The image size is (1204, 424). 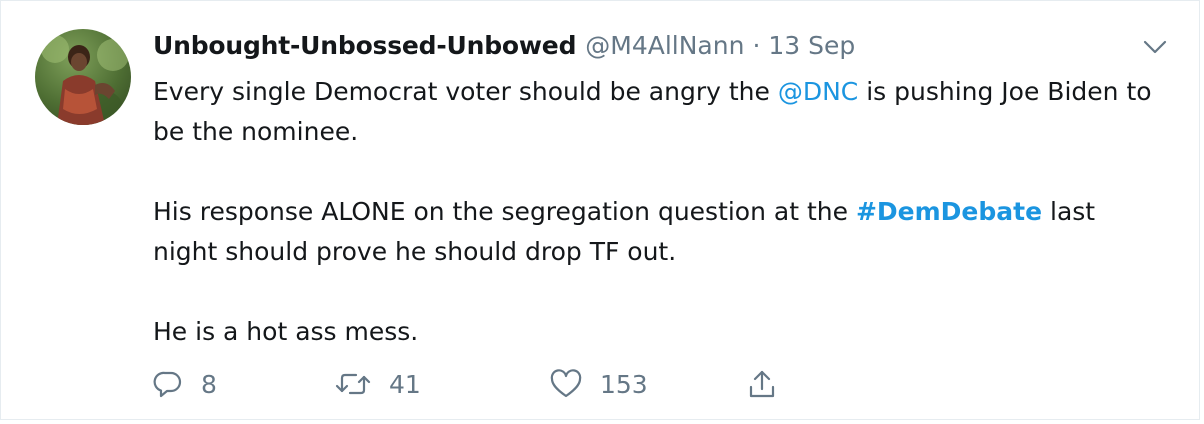 What do you see at coordinates (286, 331) in the screenshot?
I see `tweet-paragraph: He is a hot ass mess.` at bounding box center [286, 331].